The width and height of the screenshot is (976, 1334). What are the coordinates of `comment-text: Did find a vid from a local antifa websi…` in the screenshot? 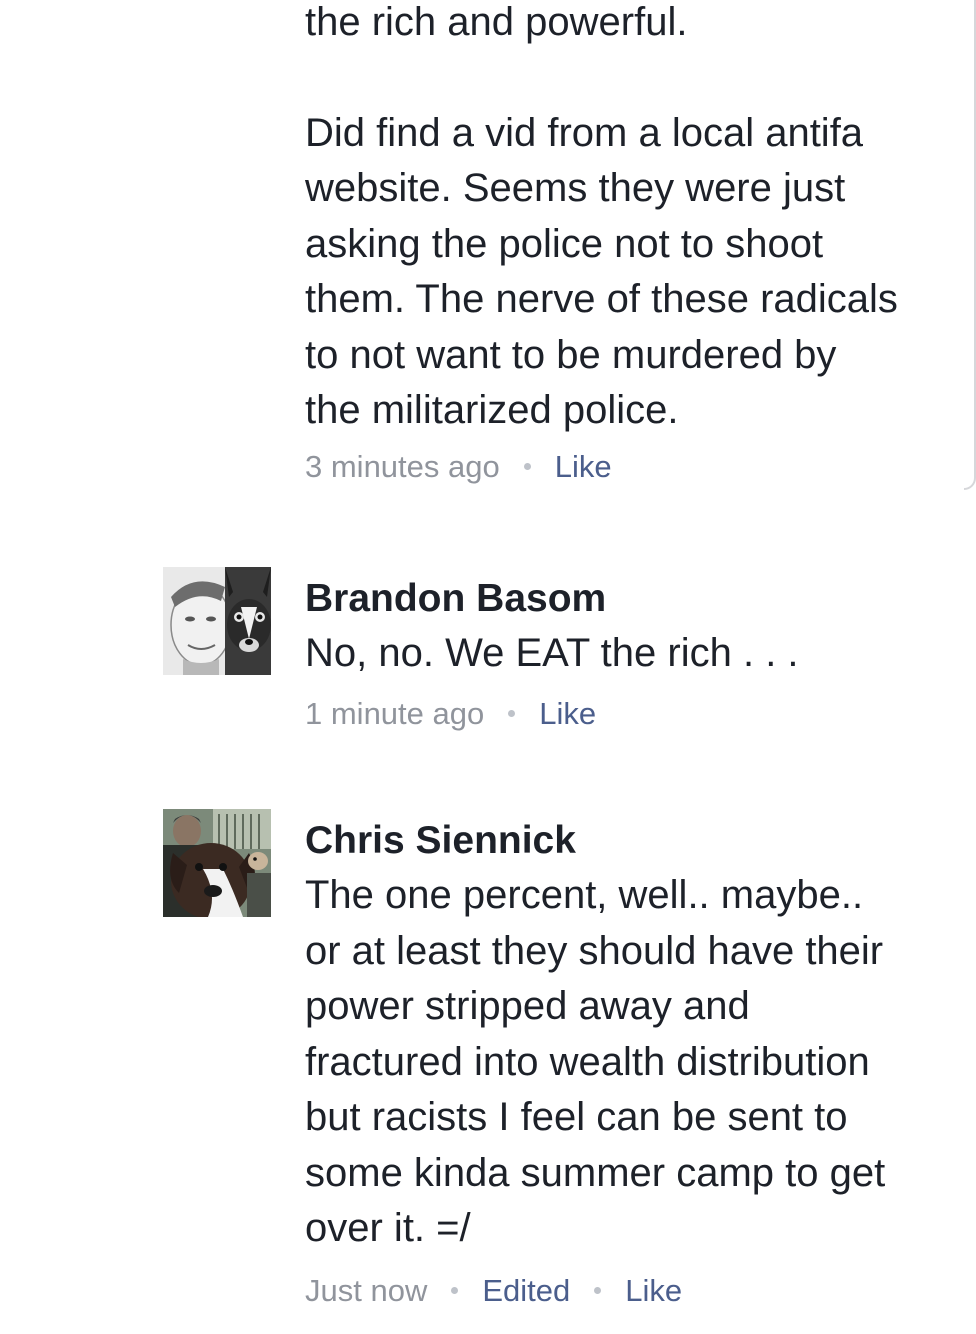 It's located at (601, 271).